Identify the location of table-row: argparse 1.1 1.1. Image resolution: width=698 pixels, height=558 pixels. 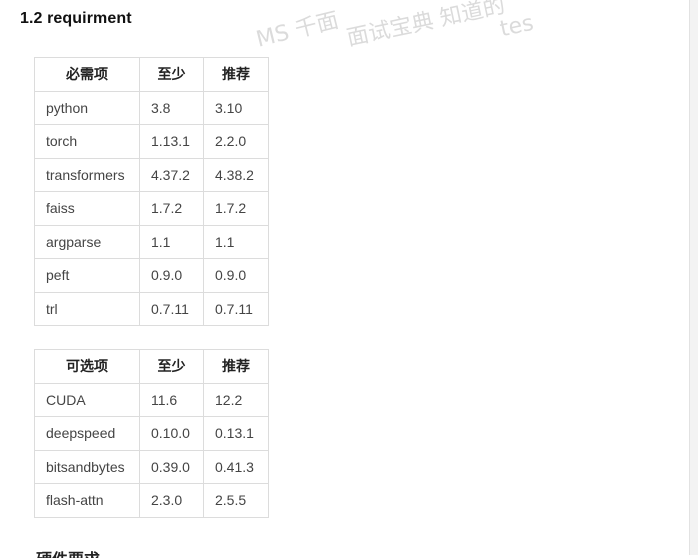
(151, 241).